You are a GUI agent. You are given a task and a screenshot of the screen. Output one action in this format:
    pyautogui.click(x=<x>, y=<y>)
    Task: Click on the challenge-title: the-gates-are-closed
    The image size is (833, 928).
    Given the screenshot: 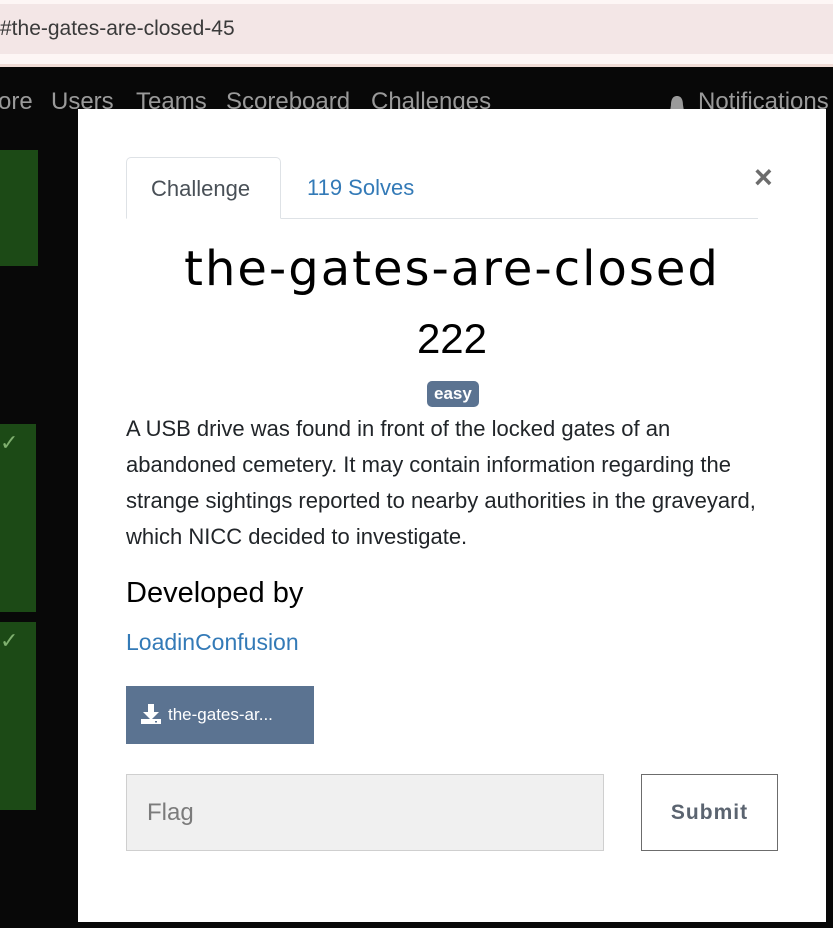 What is the action you would take?
    pyautogui.click(x=452, y=269)
    